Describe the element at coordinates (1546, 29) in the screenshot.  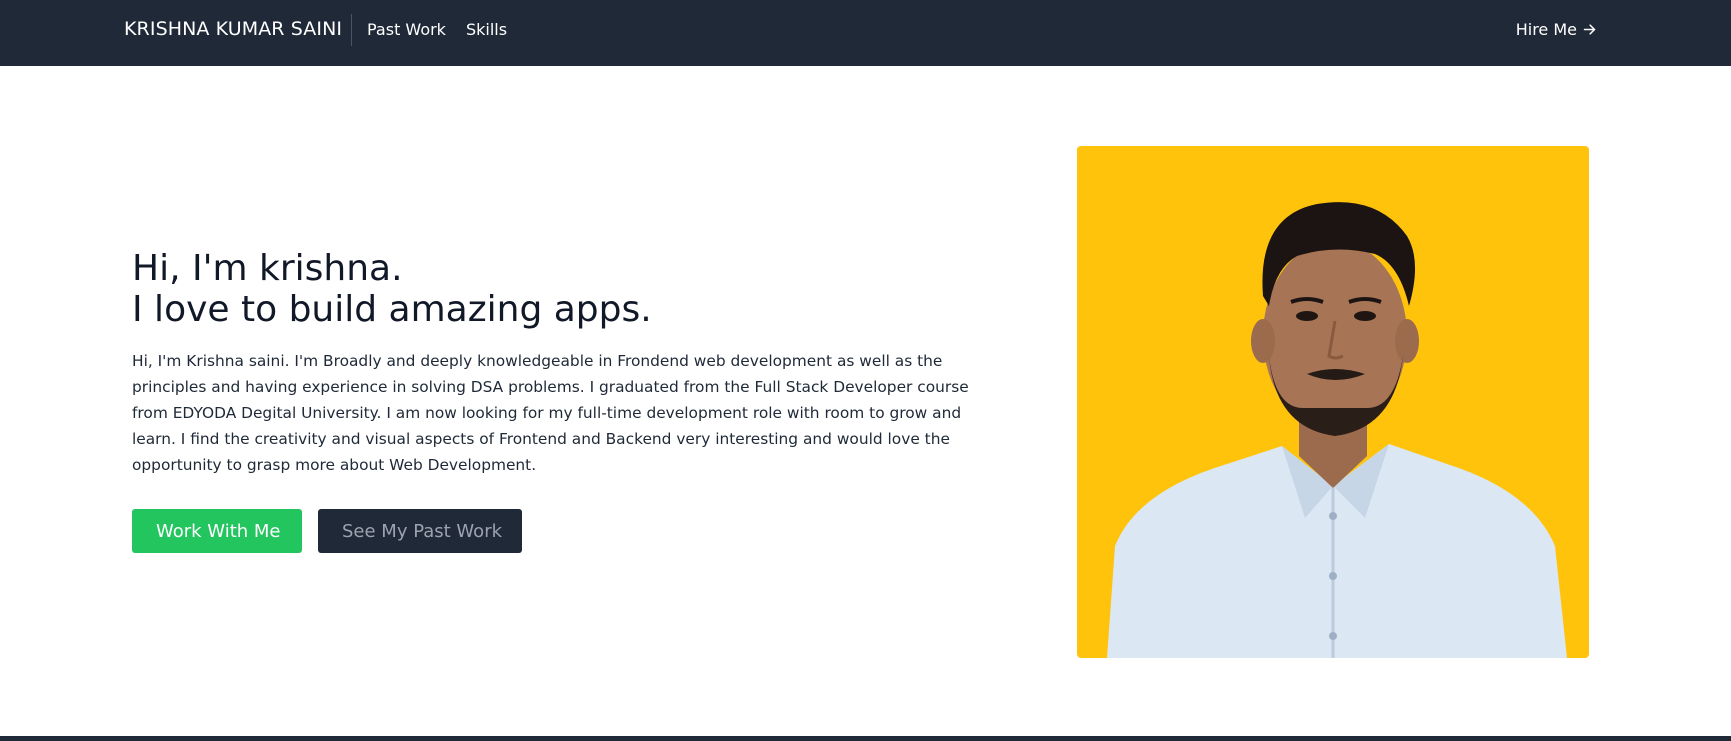
I see `hire-me-label: Hire Me` at that location.